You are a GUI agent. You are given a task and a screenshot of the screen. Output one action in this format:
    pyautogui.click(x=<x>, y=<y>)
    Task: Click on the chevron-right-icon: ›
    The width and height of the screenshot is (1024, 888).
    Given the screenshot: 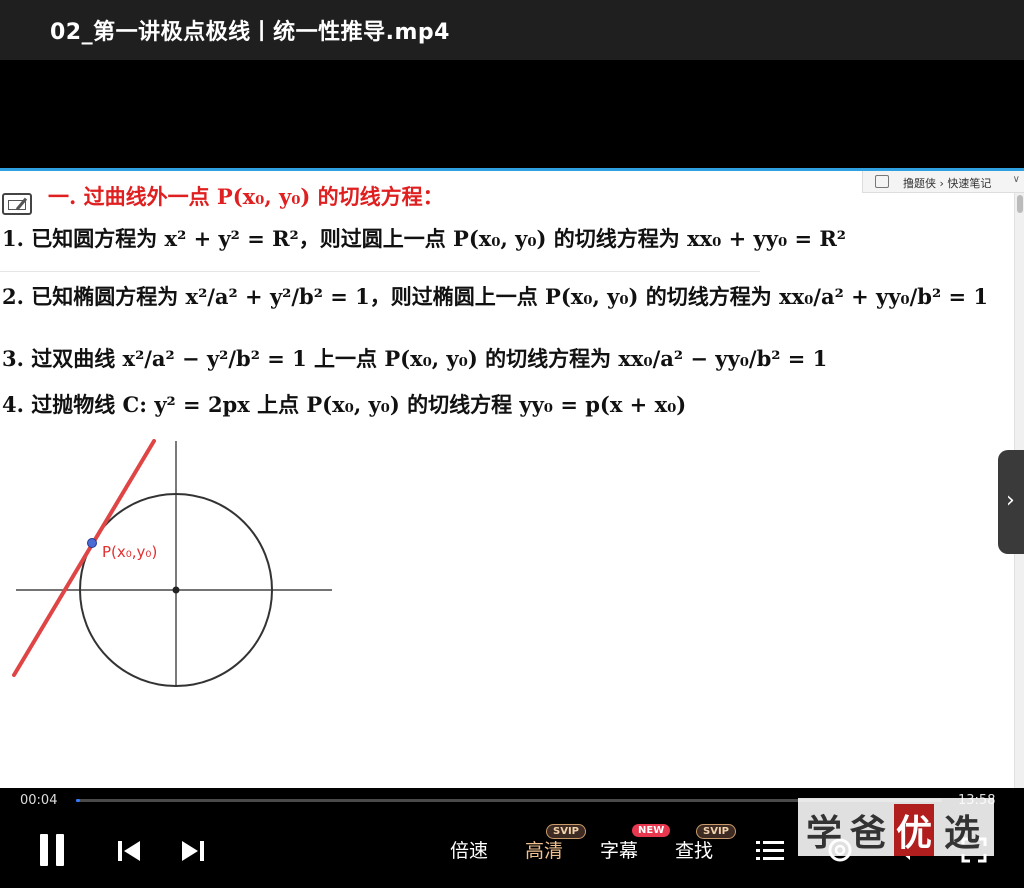 What is the action you would take?
    pyautogui.click(x=1010, y=500)
    